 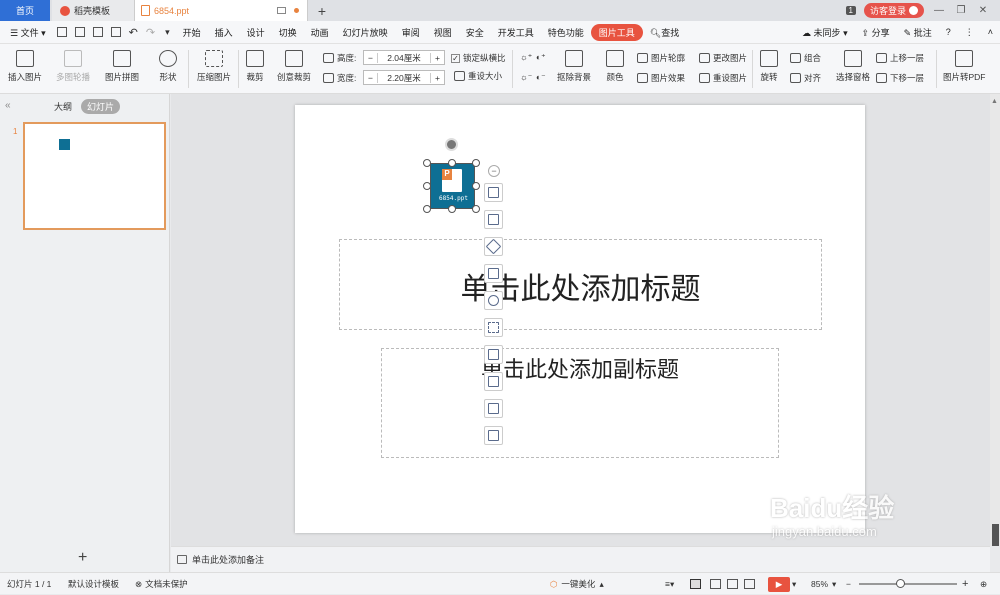 I want to click on reset-size-button: 重设大小, so click(x=478, y=76).